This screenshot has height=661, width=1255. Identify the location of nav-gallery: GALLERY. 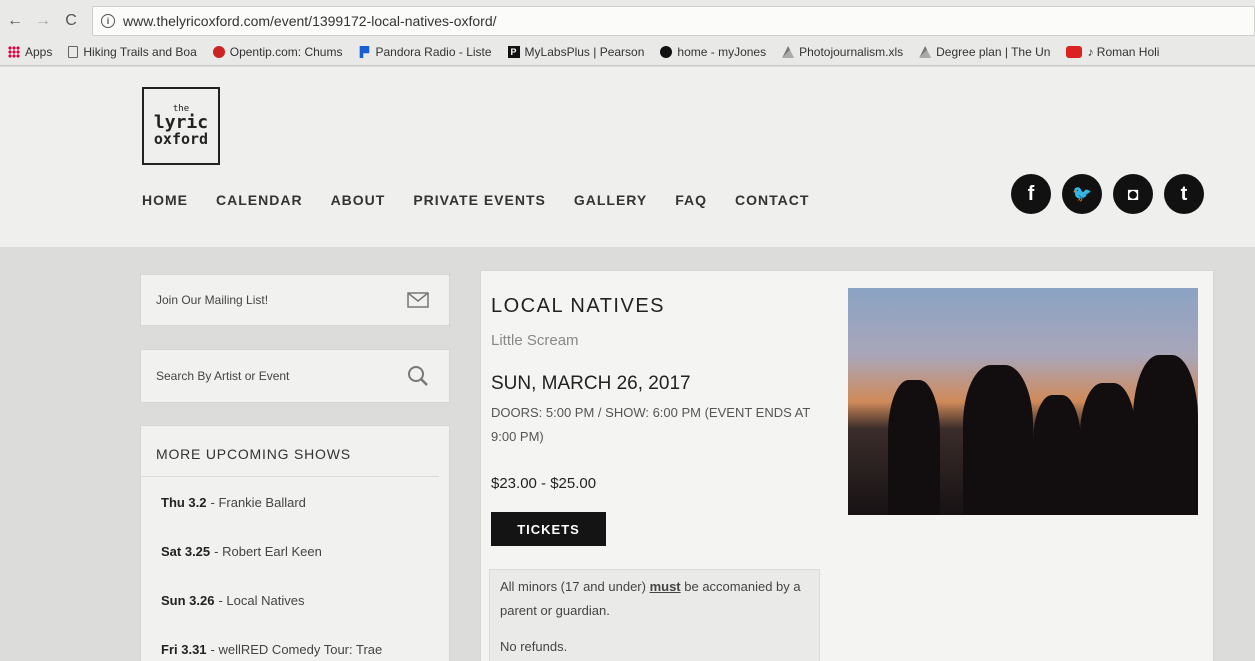
(610, 200).